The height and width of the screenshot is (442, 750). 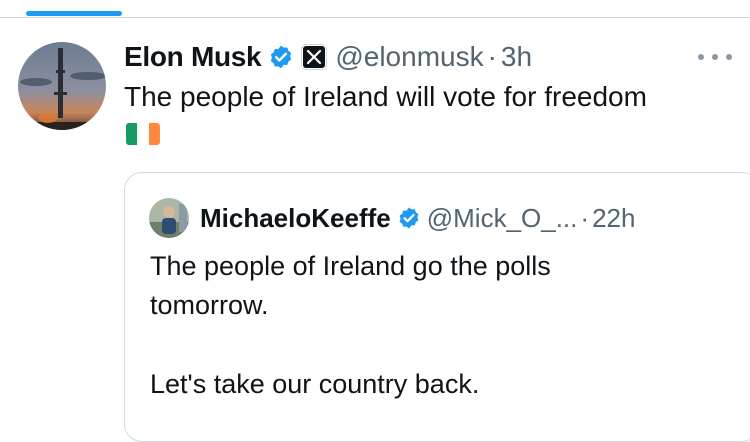 What do you see at coordinates (375, 17) in the screenshot?
I see `top-divider` at bounding box center [375, 17].